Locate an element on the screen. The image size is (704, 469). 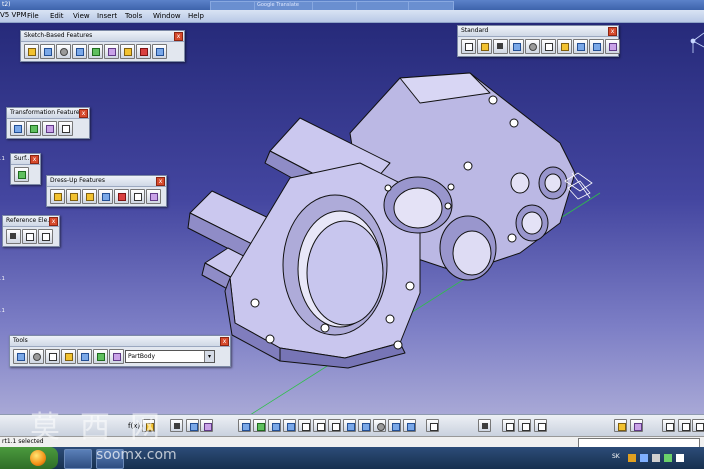
scaling-icon is located at coordinates (65, 128).